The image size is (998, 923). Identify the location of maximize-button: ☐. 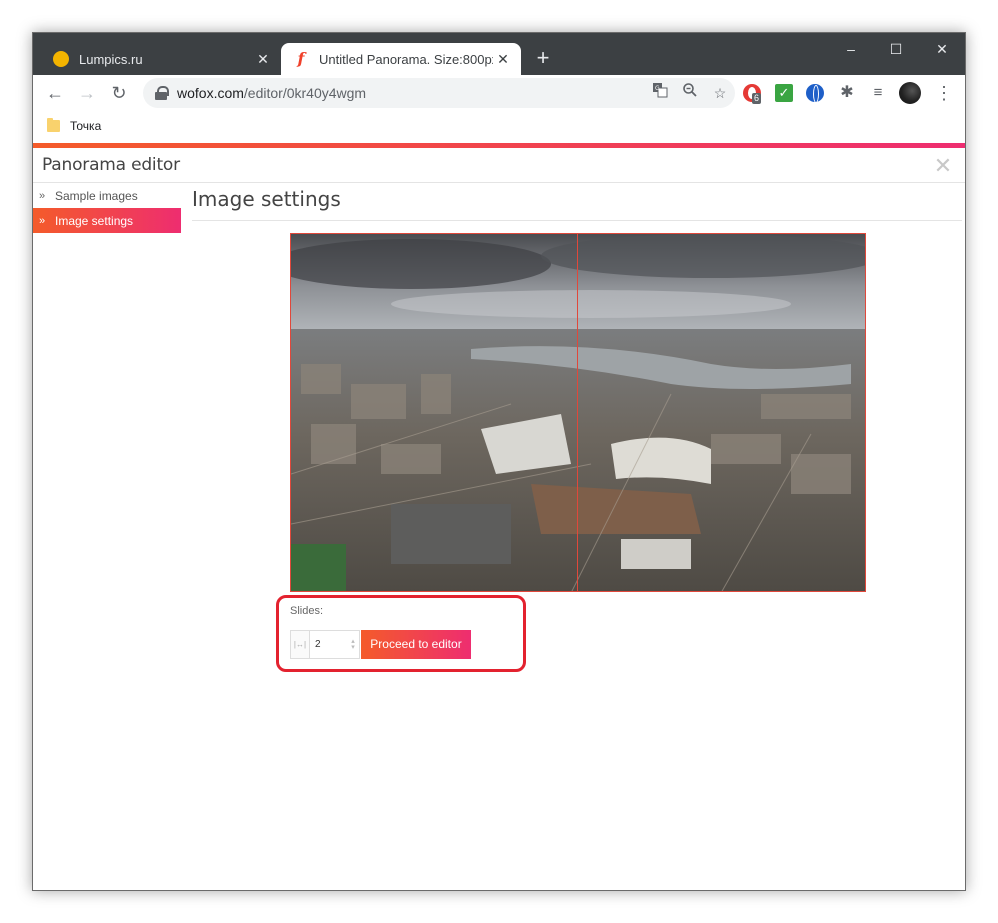
(896, 49).